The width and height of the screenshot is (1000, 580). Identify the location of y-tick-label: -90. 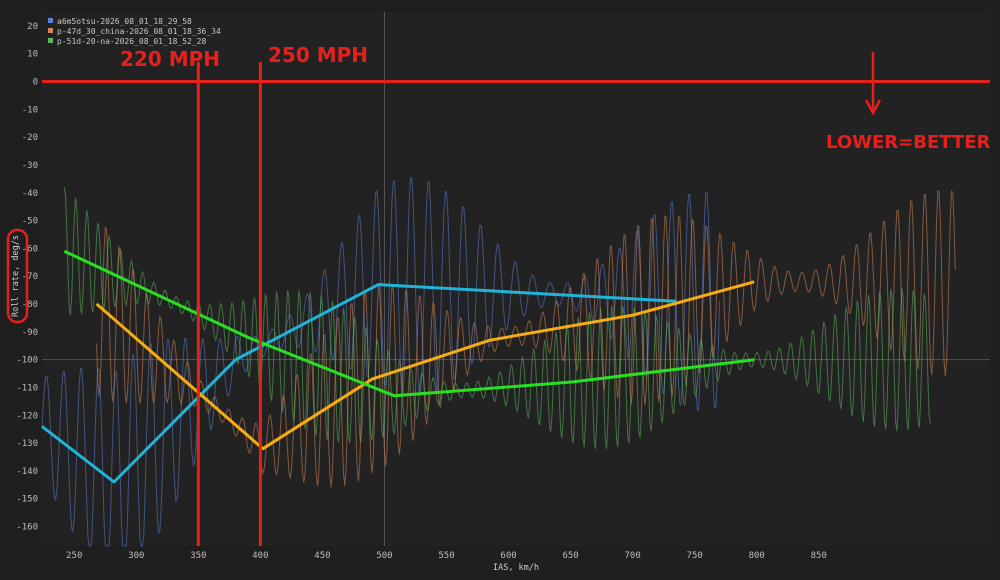
(30, 333).